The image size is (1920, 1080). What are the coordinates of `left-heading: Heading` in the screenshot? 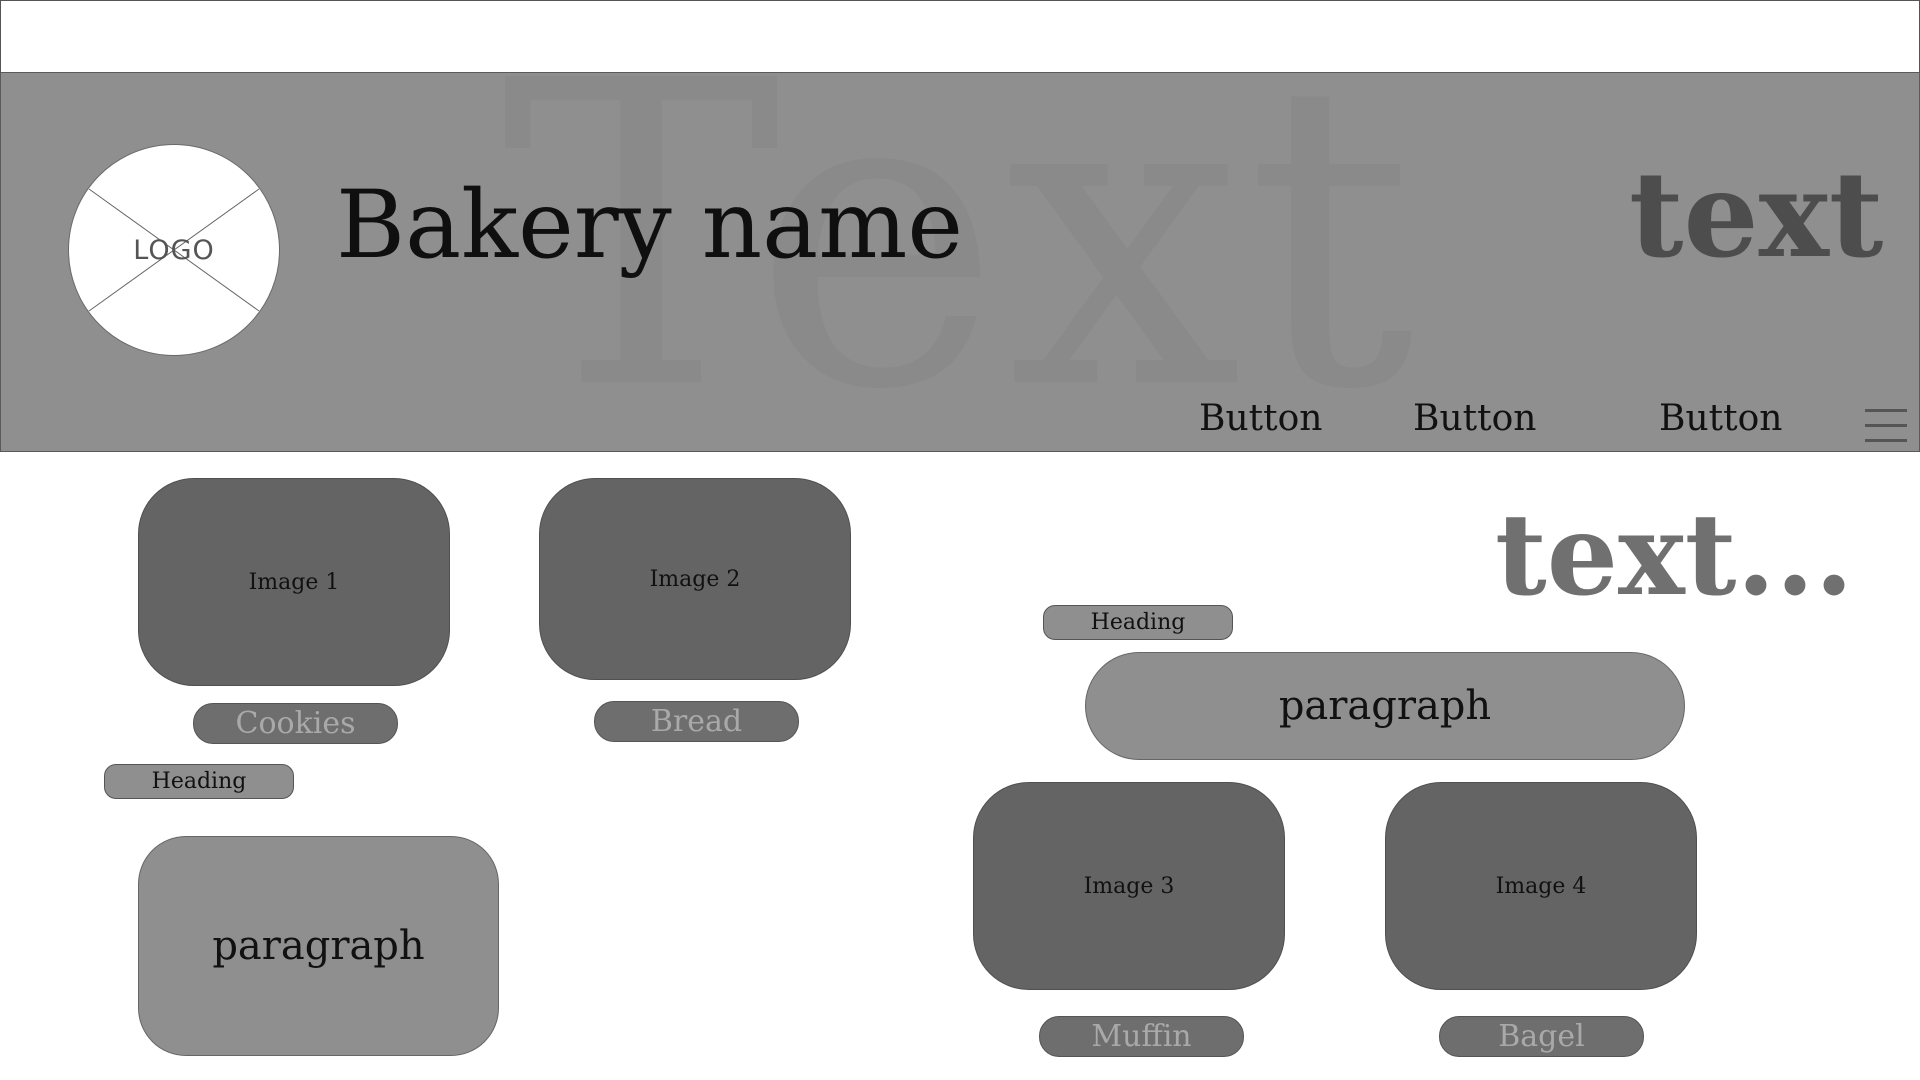 It's located at (199, 781).